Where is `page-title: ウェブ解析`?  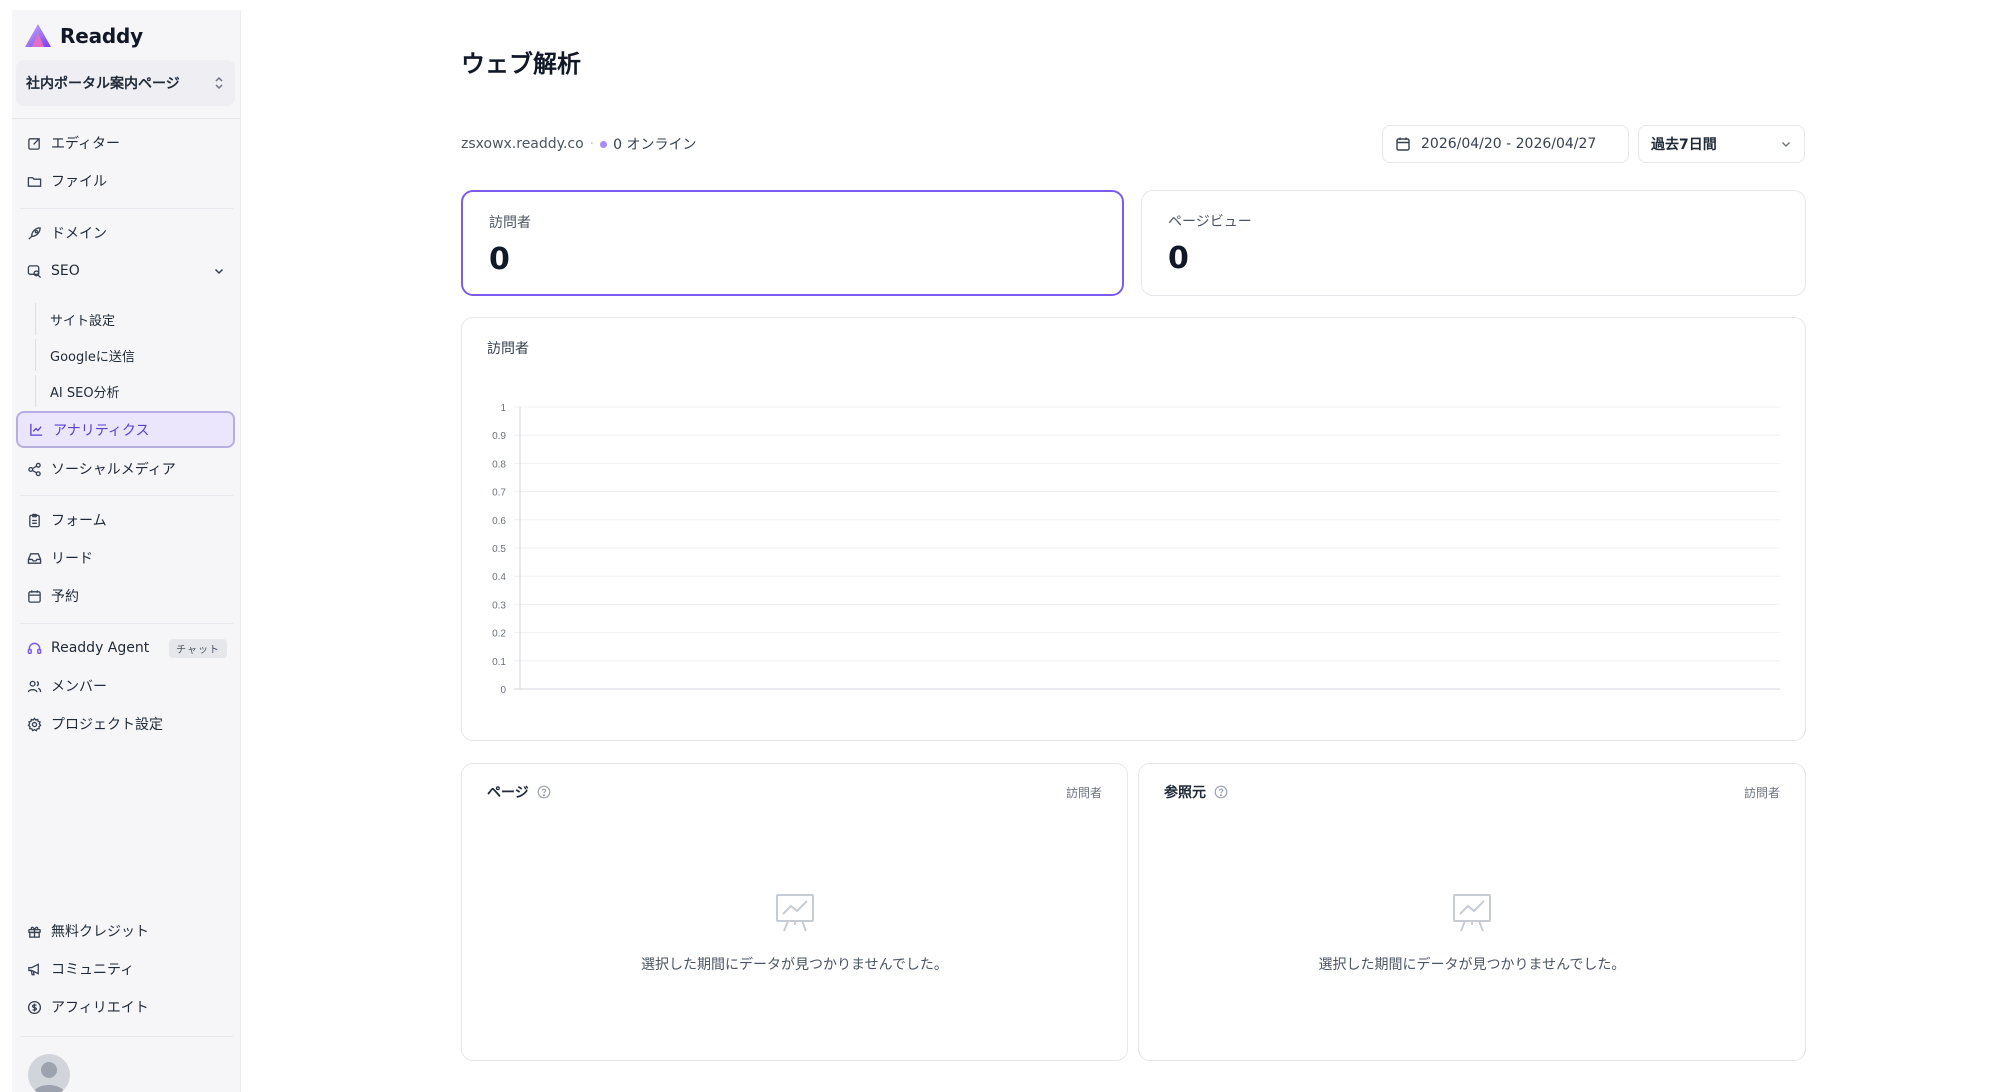 page-title: ウェブ解析 is located at coordinates (521, 64).